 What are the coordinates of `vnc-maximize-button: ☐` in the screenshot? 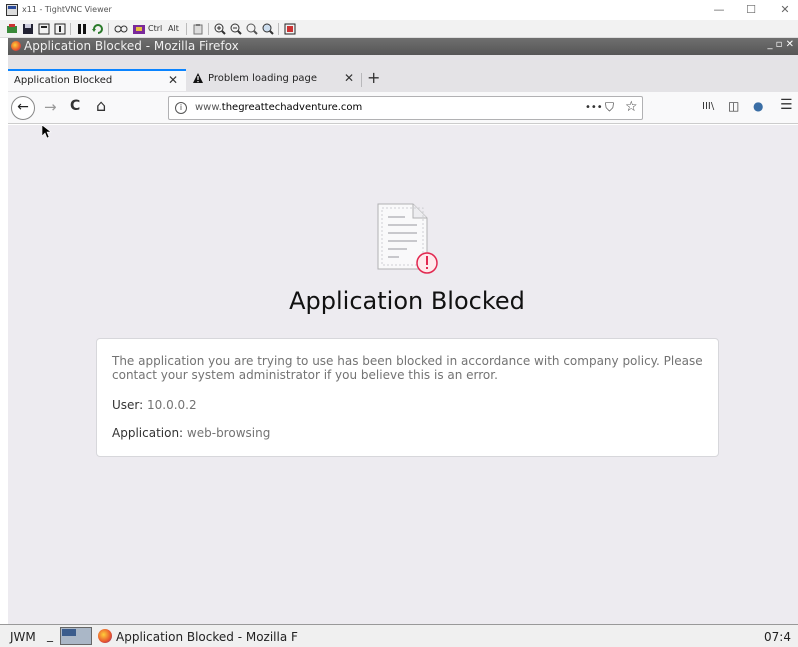 It's located at (751, 9).